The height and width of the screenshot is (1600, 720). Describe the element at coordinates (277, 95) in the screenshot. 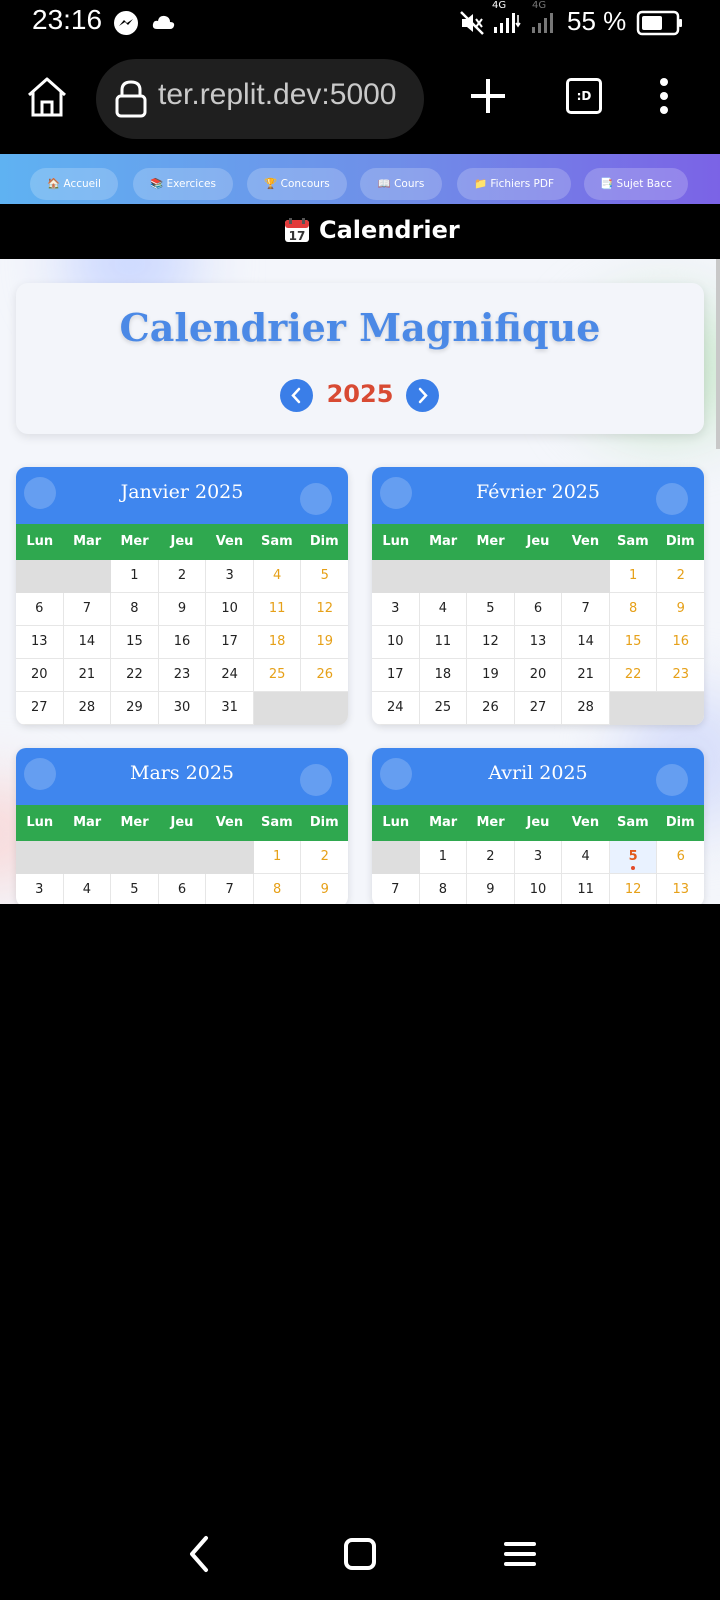

I see `url-text: ter.replit.dev:5000` at that location.